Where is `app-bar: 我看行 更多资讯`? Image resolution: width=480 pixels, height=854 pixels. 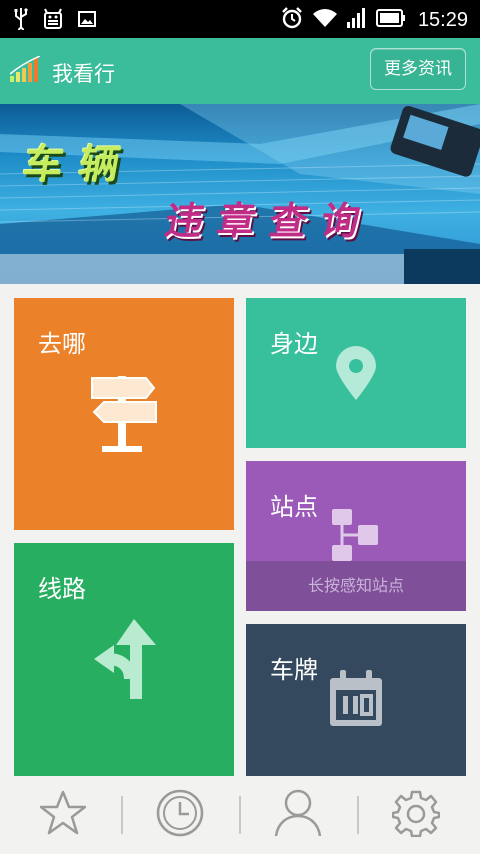 app-bar: 我看行 更多资讯 is located at coordinates (240, 71).